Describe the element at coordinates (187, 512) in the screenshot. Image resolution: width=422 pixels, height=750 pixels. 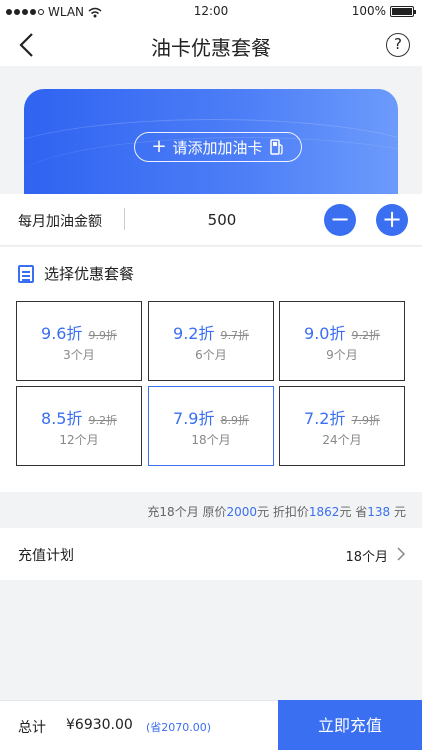
I see `summary-prefix: 充18个月 原价` at that location.